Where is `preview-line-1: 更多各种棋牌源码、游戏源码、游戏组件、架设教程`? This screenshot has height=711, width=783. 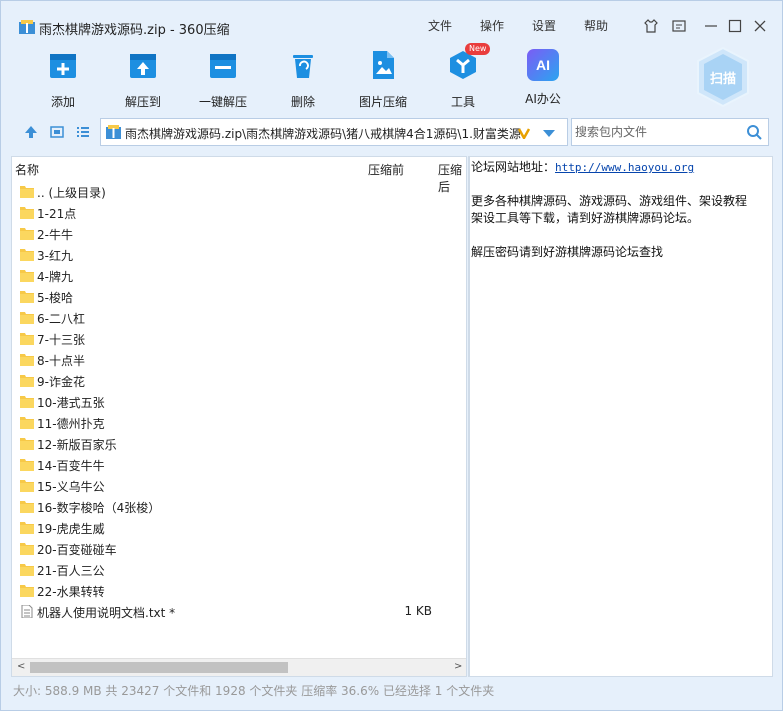 preview-line-1: 更多各种棋牌源码、游戏源码、游戏组件、架设教程 is located at coordinates (609, 201).